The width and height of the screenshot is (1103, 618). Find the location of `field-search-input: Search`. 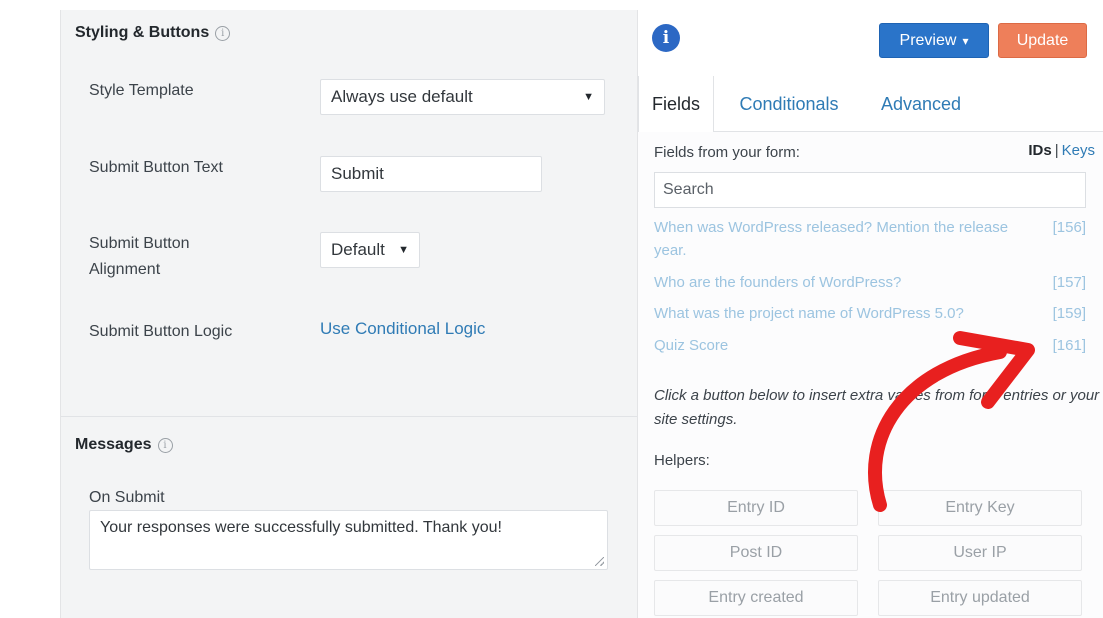

field-search-input: Search is located at coordinates (870, 190).